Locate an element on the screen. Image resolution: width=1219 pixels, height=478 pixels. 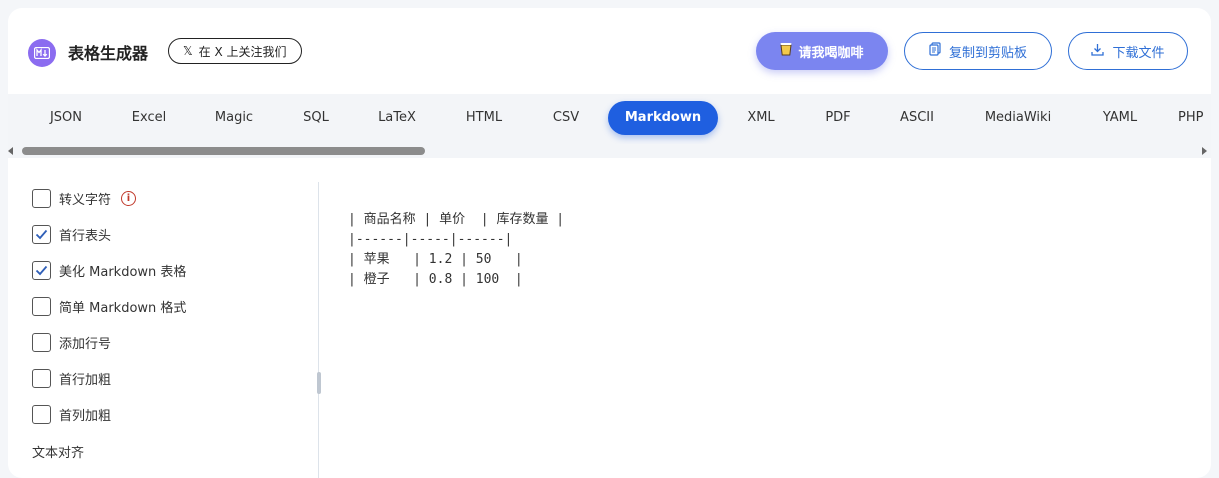
app-title: 表格生成器 is located at coordinates (108, 53).